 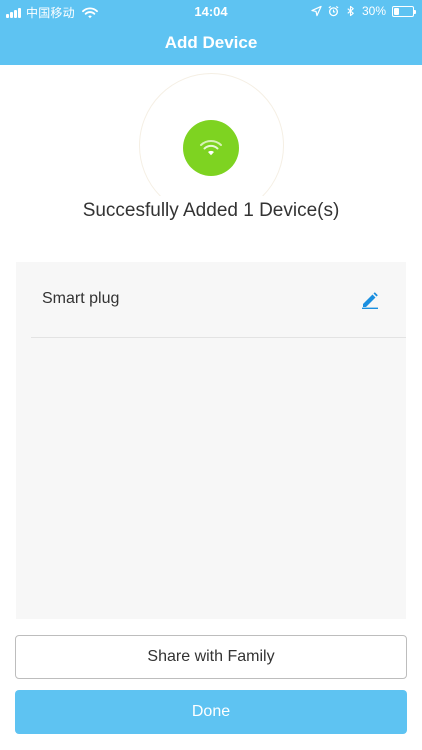 What do you see at coordinates (211, 210) in the screenshot?
I see `success-message: Succesfully Added 1 Device(s)` at bounding box center [211, 210].